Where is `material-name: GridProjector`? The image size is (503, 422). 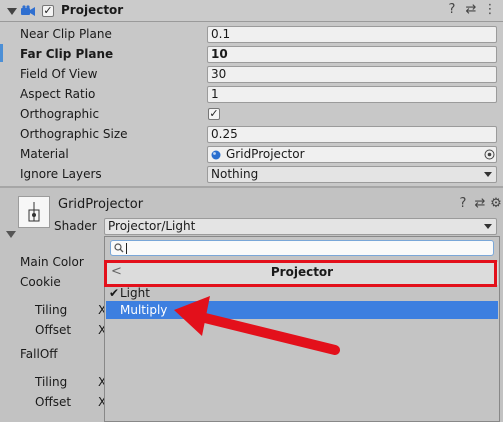
material-name: GridProjector is located at coordinates (101, 204).